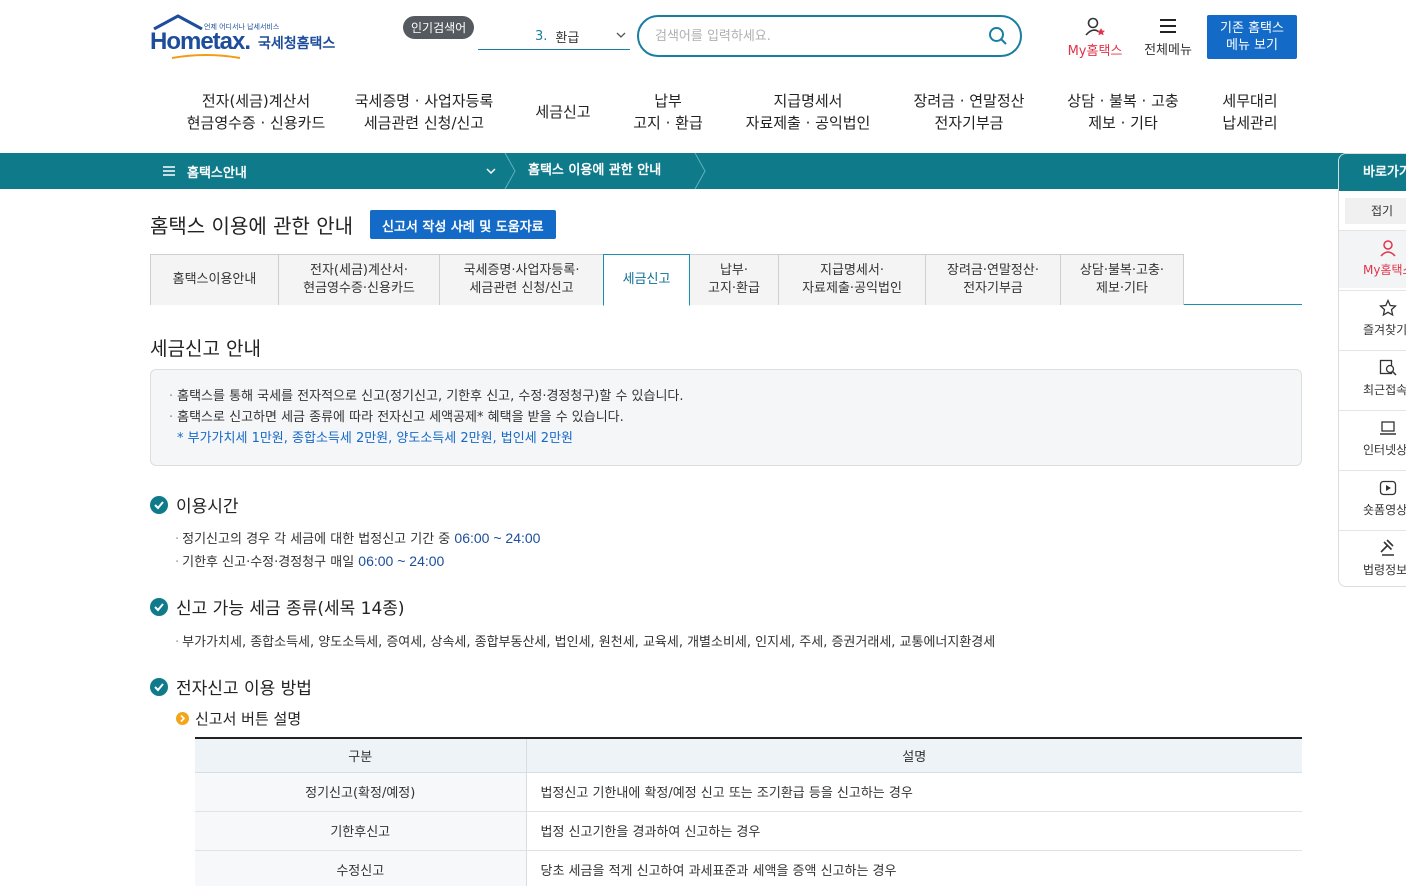  What do you see at coordinates (1122, 279) in the screenshot?
I see `tab-consulting: 상담·불복·고충· 제보·기타` at bounding box center [1122, 279].